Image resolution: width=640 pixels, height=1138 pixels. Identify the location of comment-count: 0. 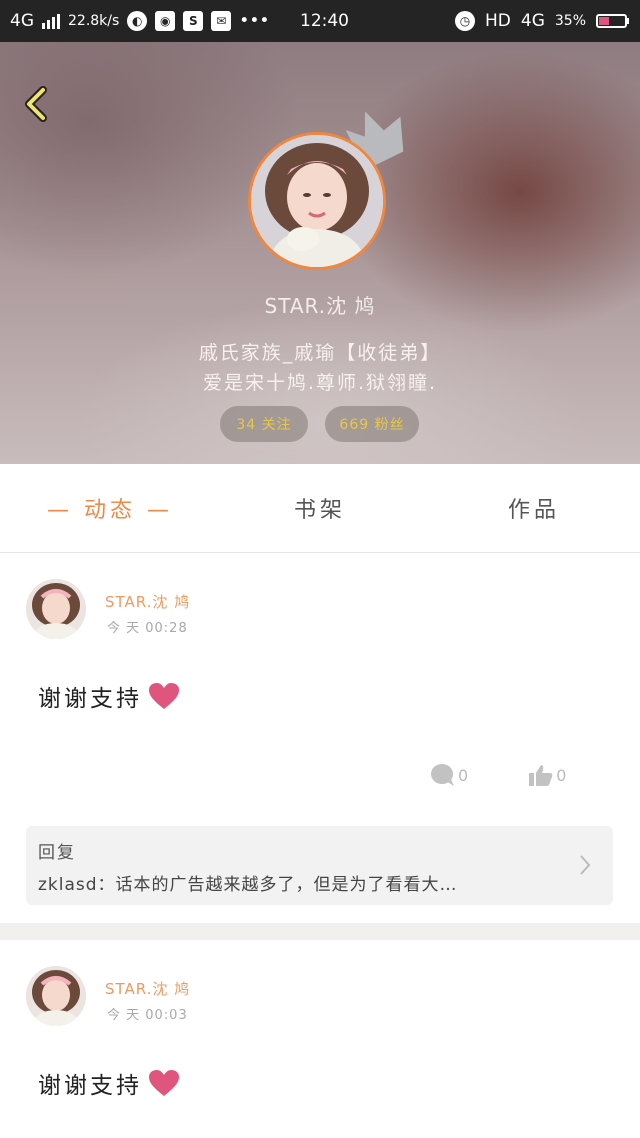
(463, 775).